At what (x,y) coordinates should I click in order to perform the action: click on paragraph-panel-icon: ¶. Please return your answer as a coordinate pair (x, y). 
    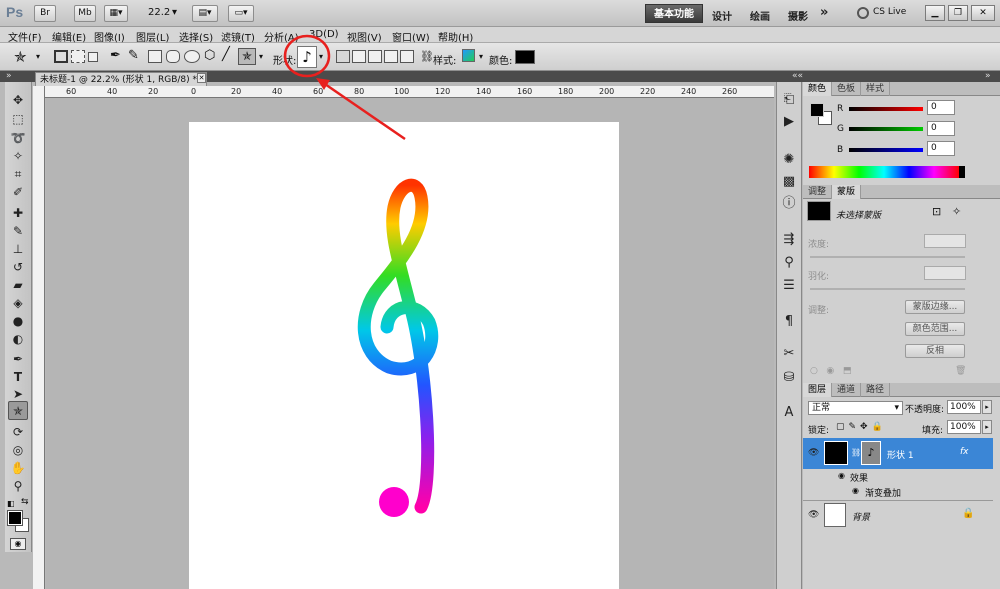
    Looking at the image, I should click on (789, 322).